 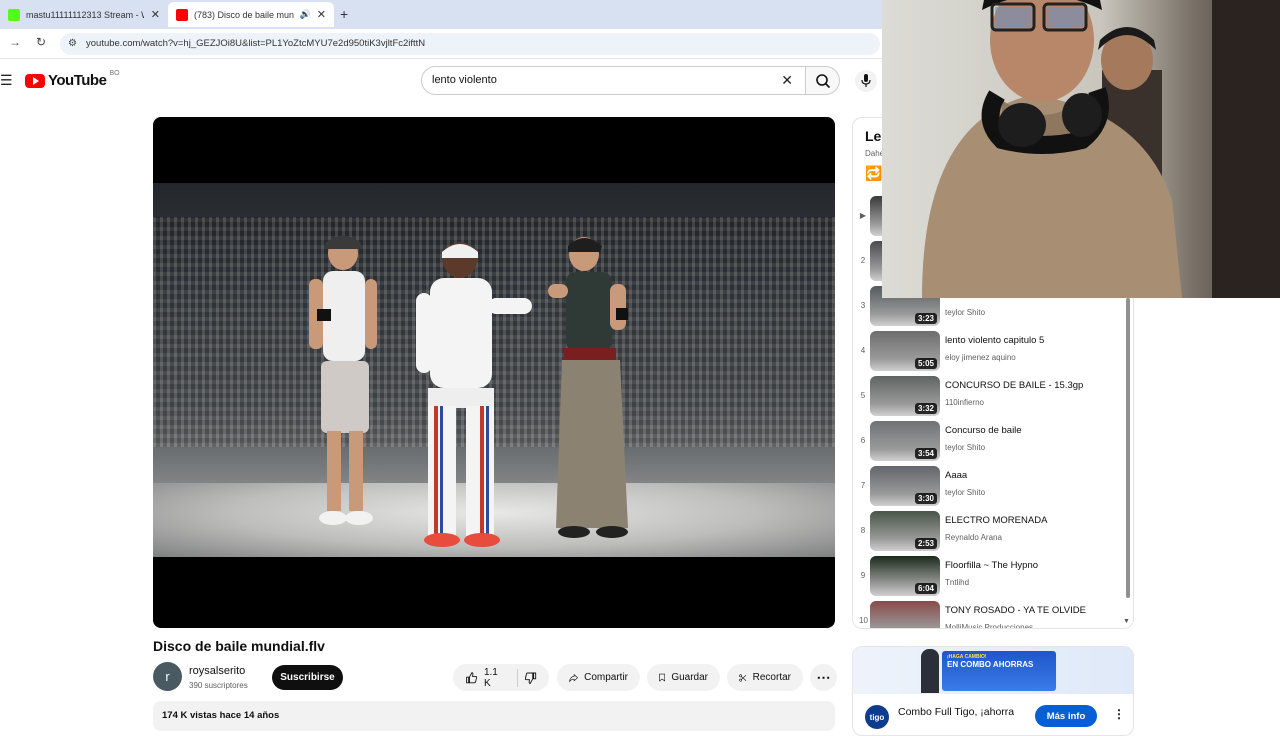 I want to click on youtube-play-icon, so click(x=35, y=80).